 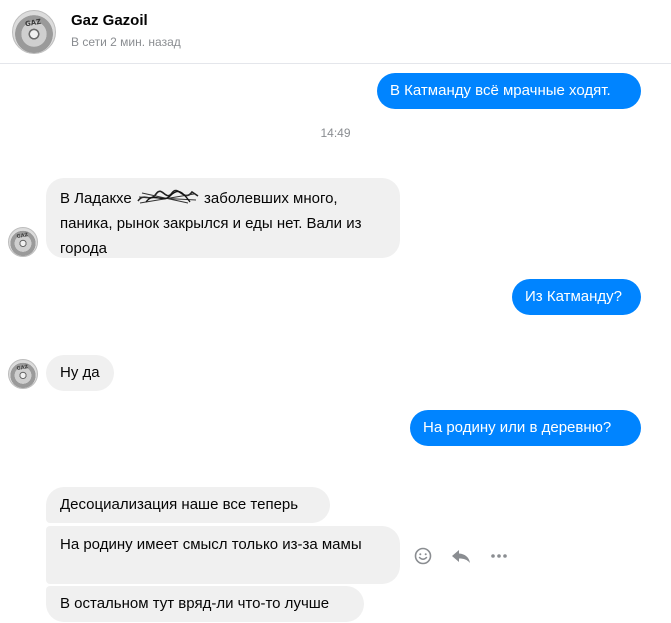 I want to click on message-text: На родину имеет смысл только из-за мамы, so click(x=211, y=544).